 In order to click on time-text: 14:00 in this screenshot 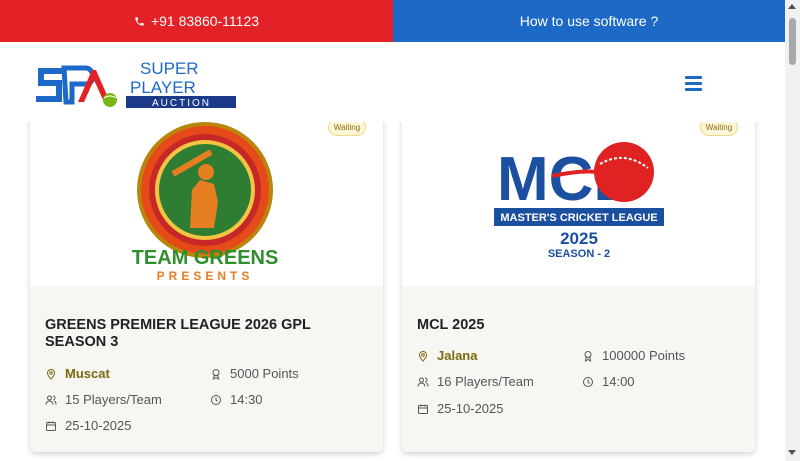, I will do `click(618, 381)`.